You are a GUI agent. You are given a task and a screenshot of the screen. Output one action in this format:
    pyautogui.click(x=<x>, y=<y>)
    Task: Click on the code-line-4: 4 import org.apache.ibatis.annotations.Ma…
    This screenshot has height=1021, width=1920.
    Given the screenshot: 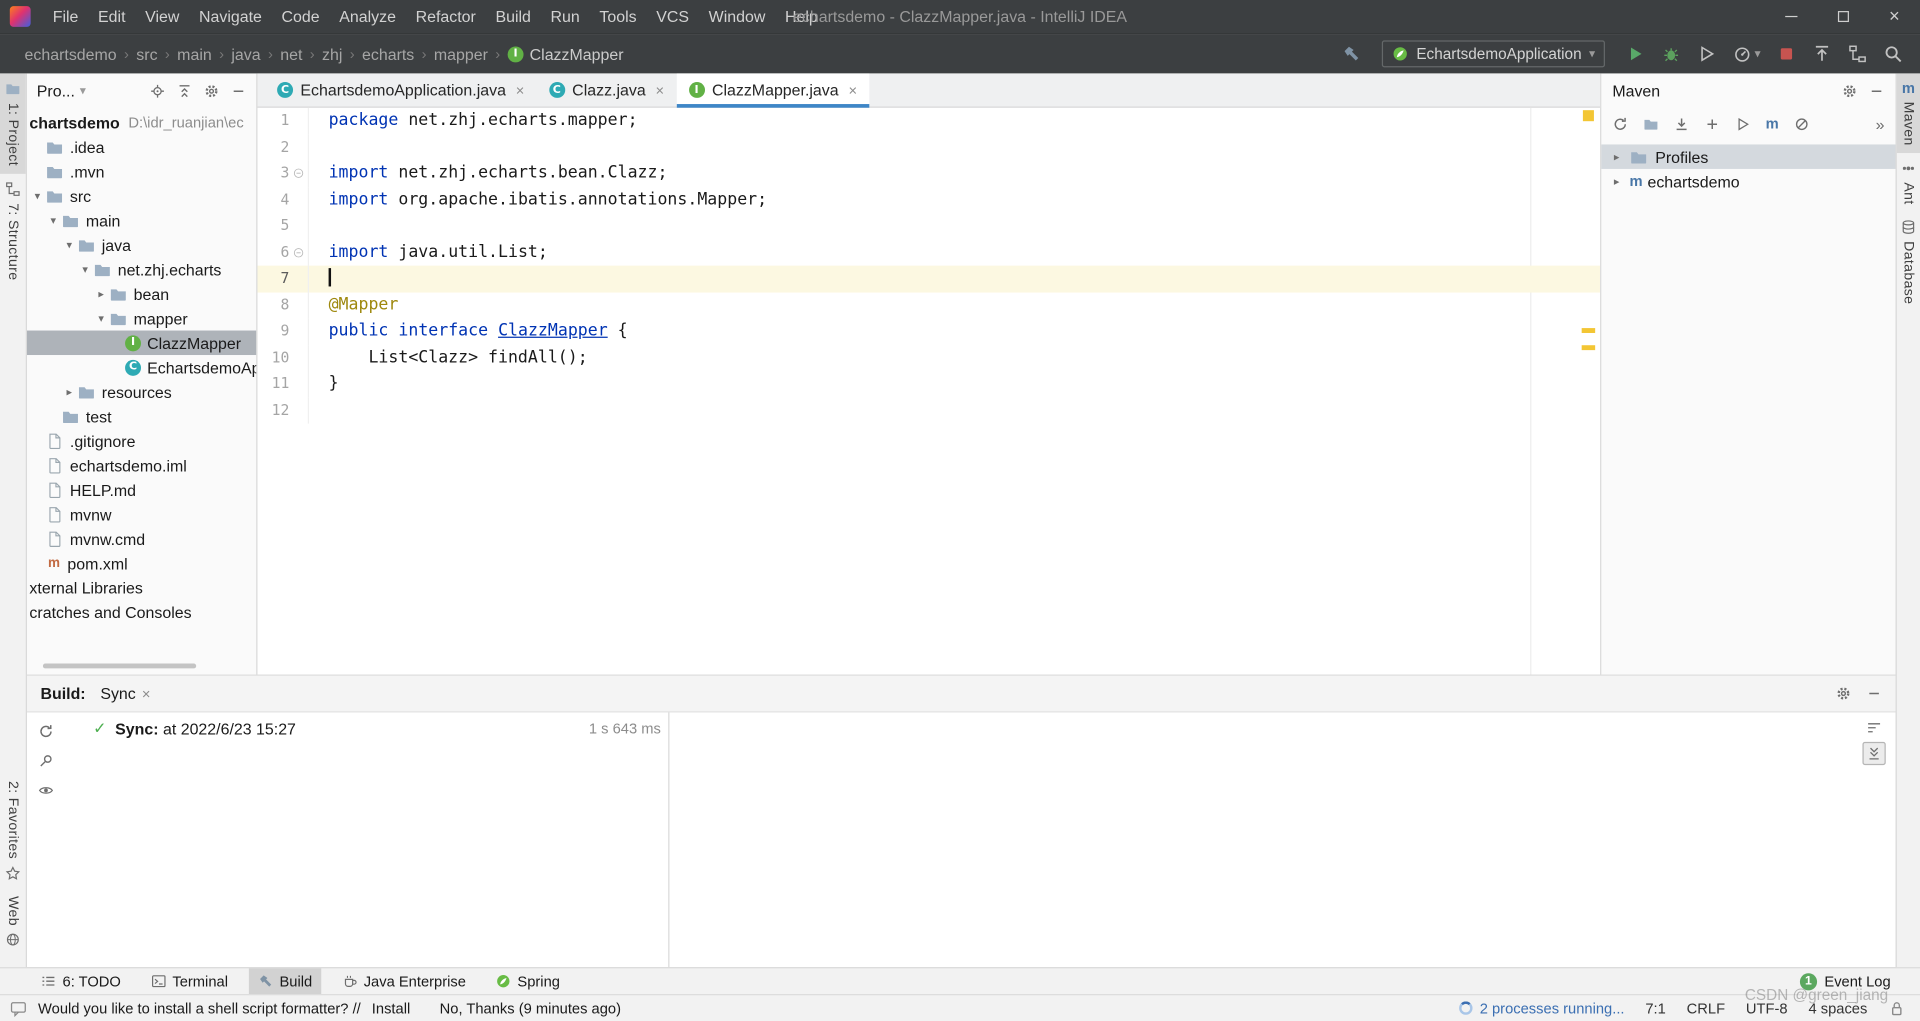 What is the action you would take?
    pyautogui.click(x=928, y=200)
    